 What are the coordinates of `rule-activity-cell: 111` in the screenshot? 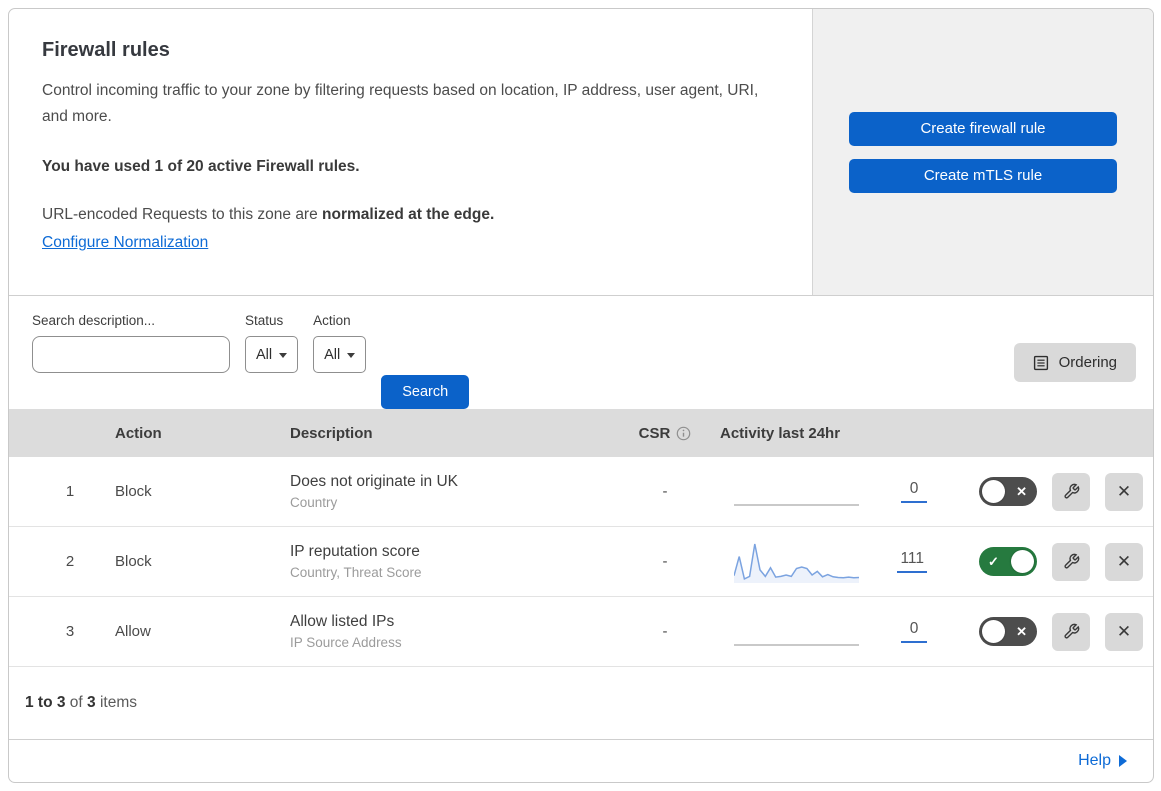 It's located at (827, 561).